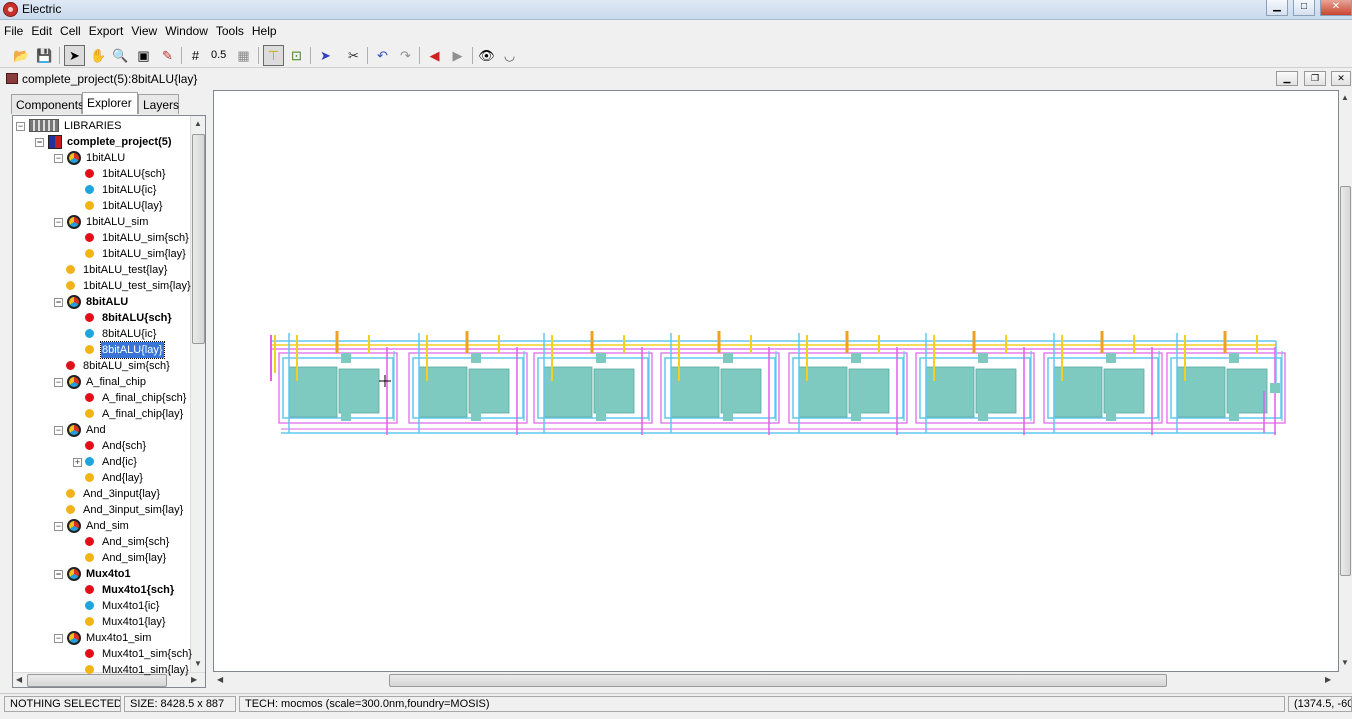 The image size is (1352, 719). Describe the element at coordinates (353, 55) in the screenshot. I see `tools-scissors-icon: ✂` at that location.